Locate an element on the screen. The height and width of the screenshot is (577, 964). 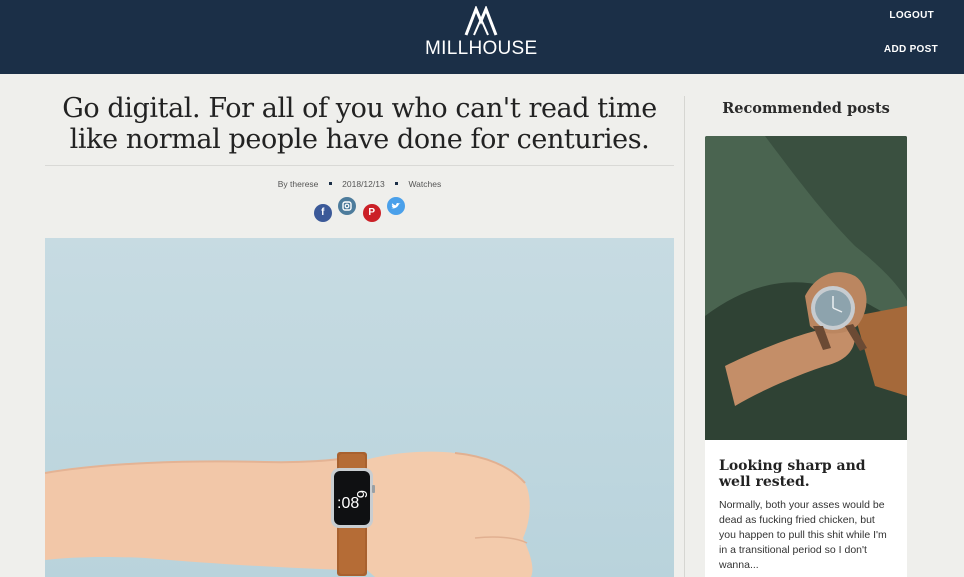
post-date: 2018/12/13 is located at coordinates (363, 183).